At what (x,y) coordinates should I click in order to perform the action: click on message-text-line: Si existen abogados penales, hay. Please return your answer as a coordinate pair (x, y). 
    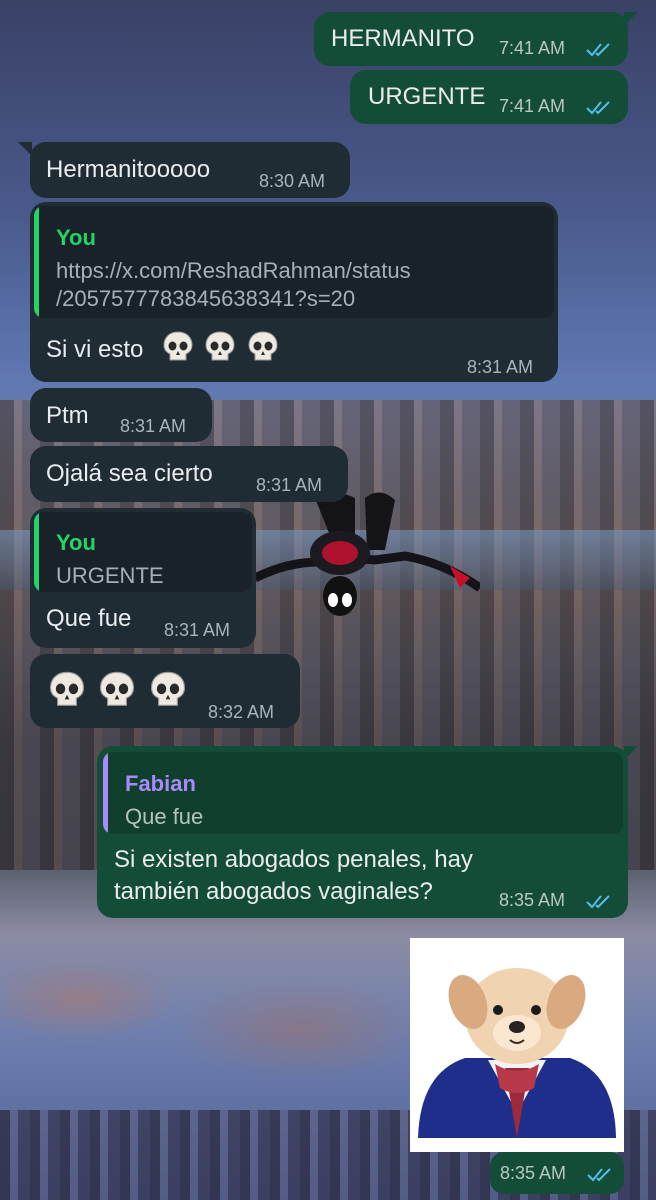
    Looking at the image, I should click on (293, 859).